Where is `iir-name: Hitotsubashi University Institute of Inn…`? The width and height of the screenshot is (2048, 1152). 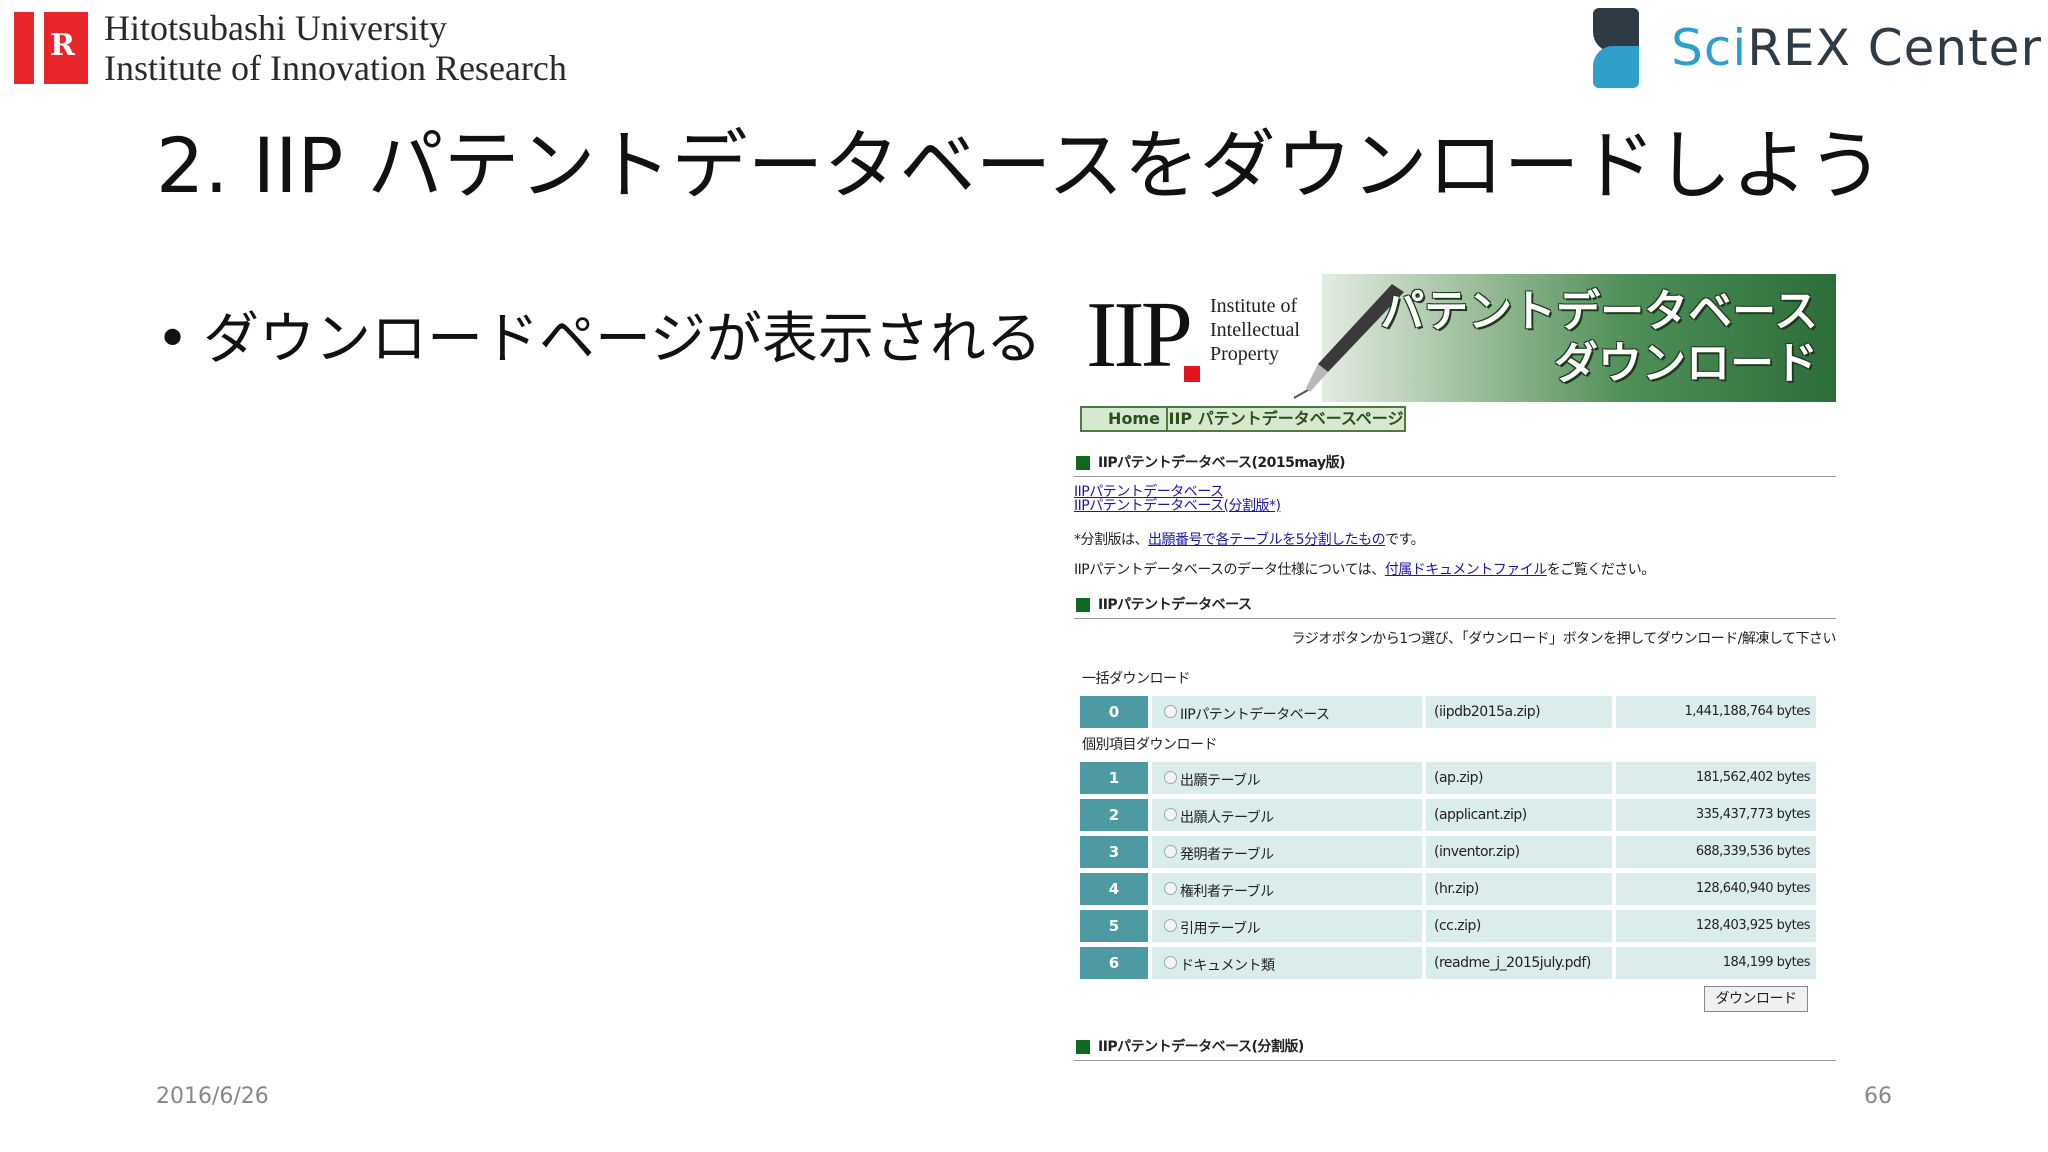
iir-name: Hitotsubashi University Institute of Inn… is located at coordinates (335, 48).